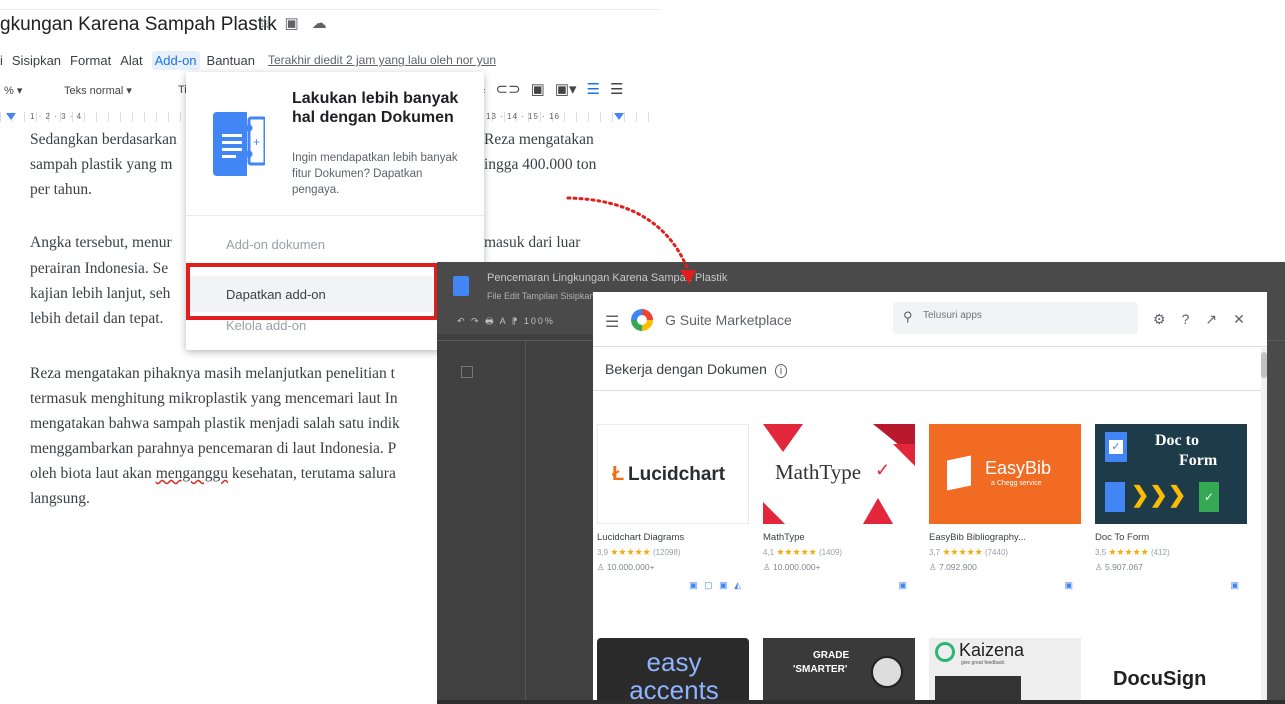 The image size is (1285, 704). I want to click on marketplace-name: G Suite Marketplace, so click(728, 320).